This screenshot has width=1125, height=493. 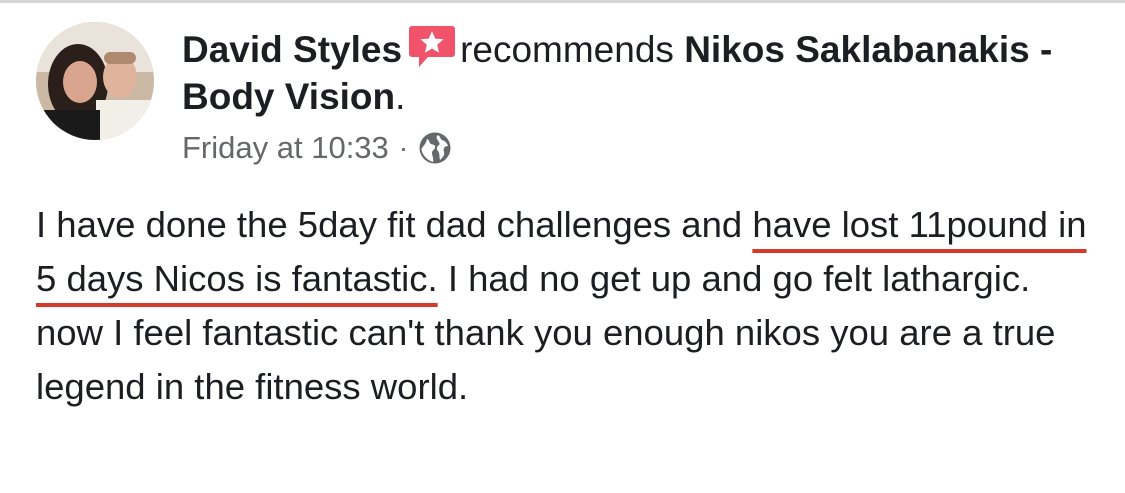 I want to click on timestamp: Friday at 10:33, so click(x=285, y=148).